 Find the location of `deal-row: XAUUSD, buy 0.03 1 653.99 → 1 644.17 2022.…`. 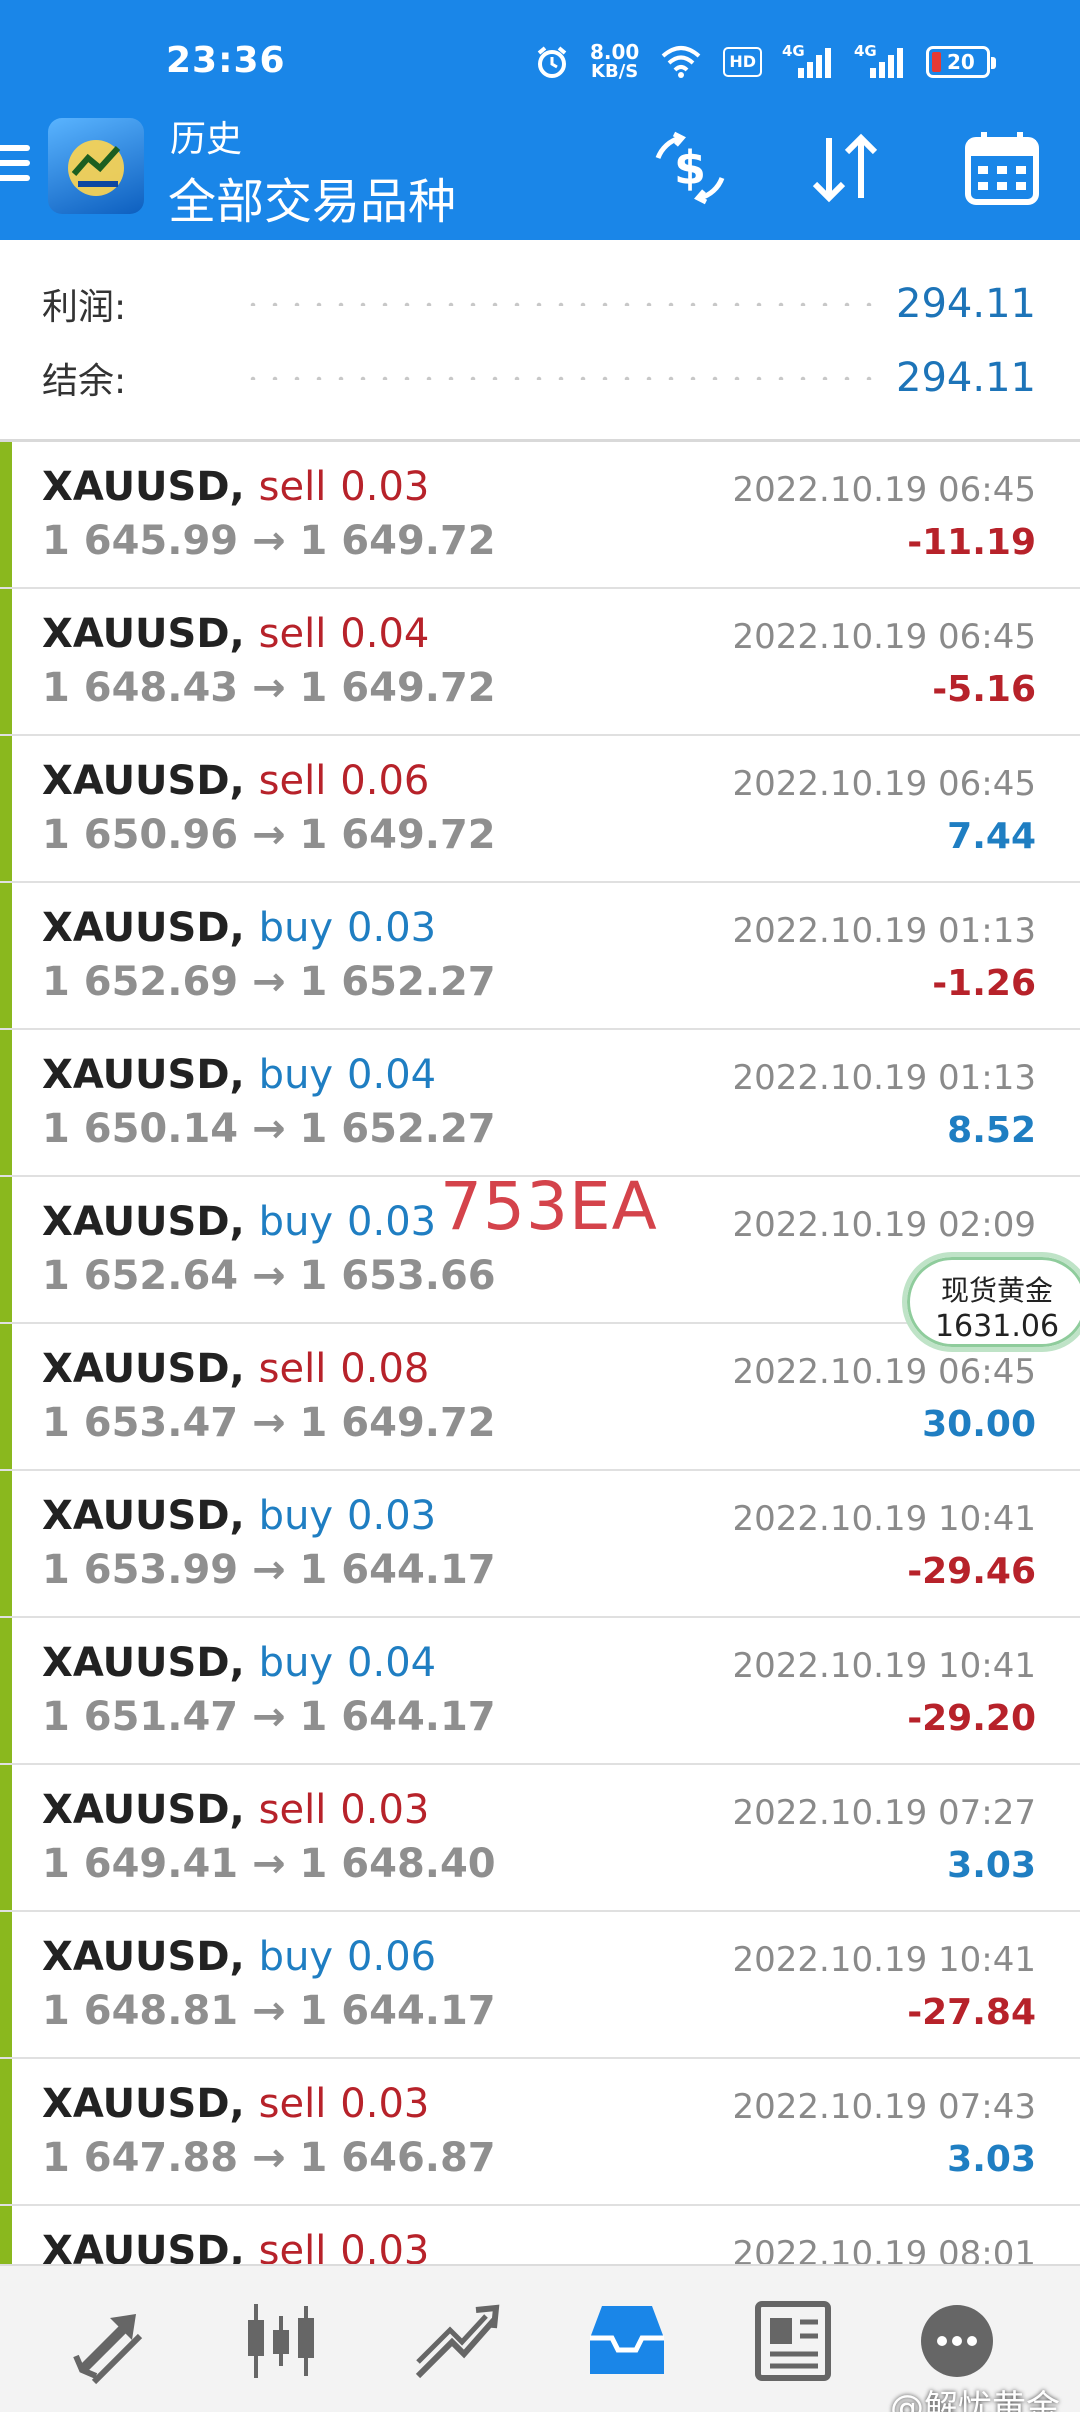

deal-row: XAUUSD, buy 0.03 1 653.99 → 1 644.17 2022.… is located at coordinates (540, 1544).